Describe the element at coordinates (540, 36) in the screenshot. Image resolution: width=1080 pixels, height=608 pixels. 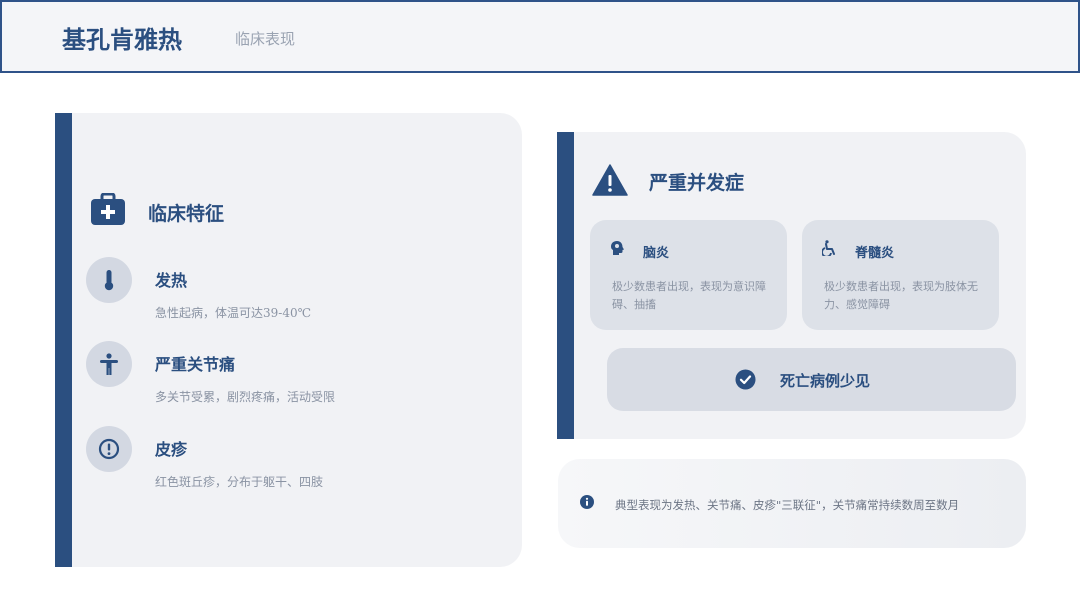
I see `header-bar: 基孔肯雅热 临床表现` at that location.